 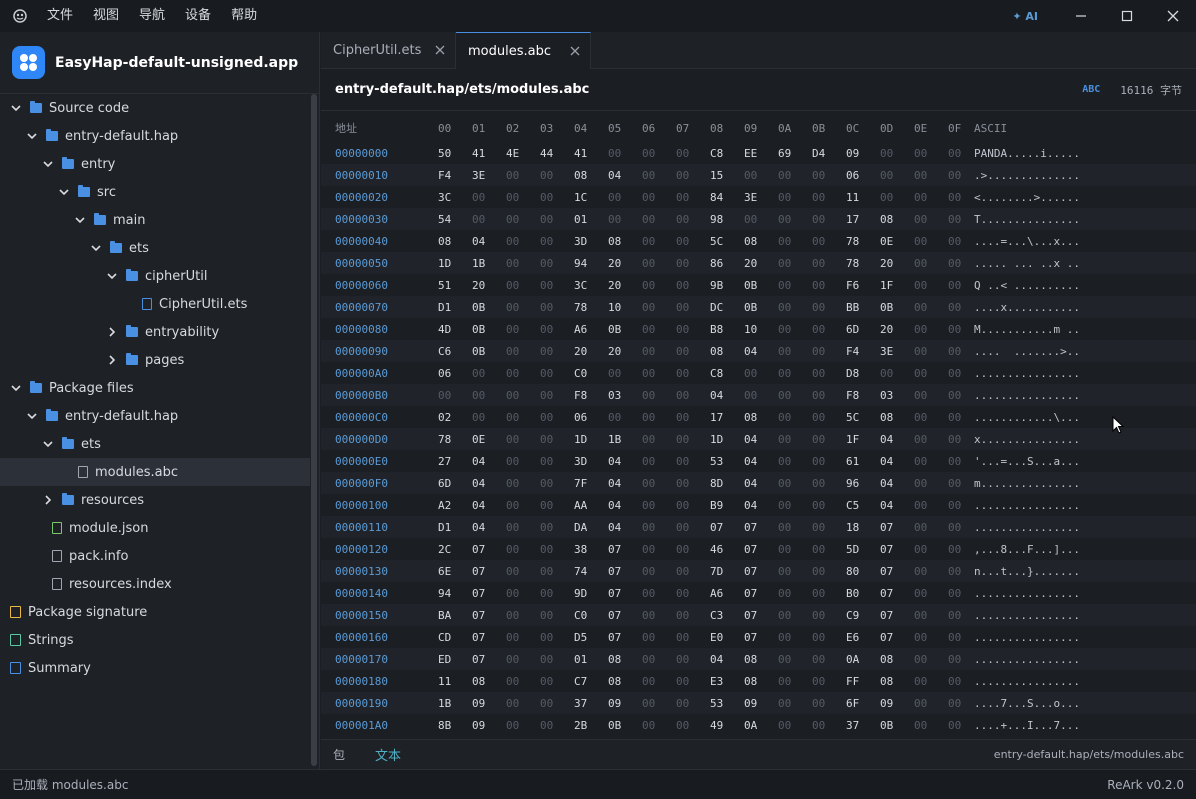 I want to click on hex-byte: 10, so click(x=746, y=329).